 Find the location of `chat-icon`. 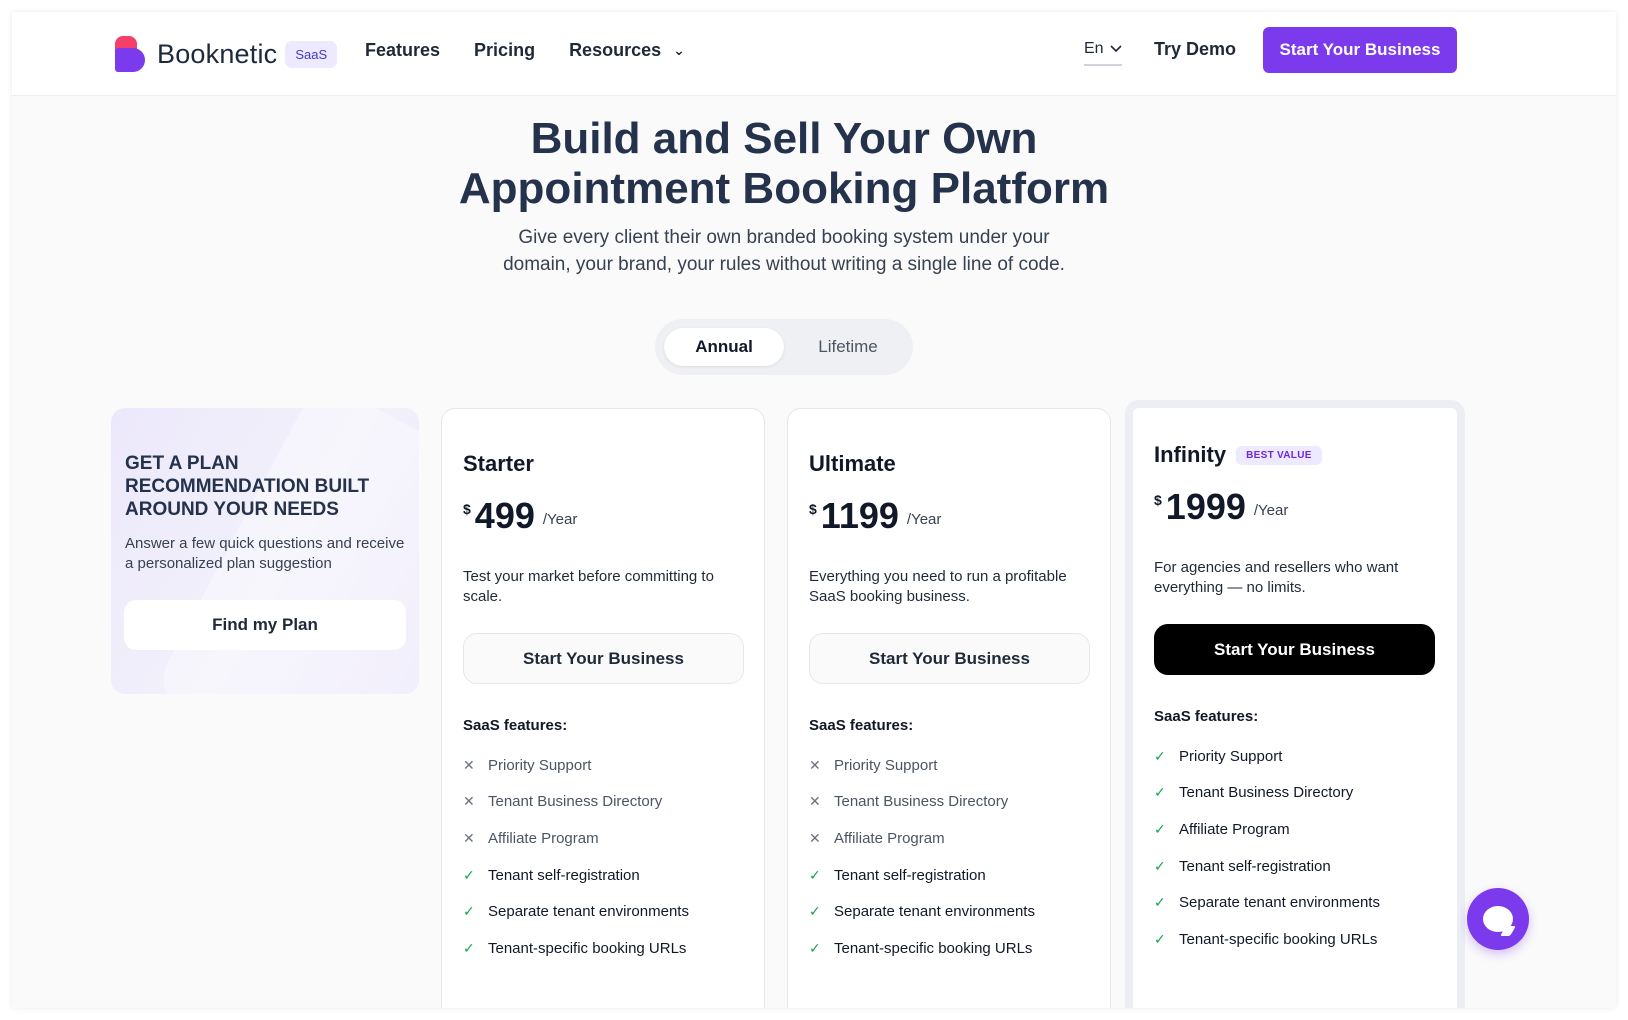

chat-icon is located at coordinates (1498, 919).